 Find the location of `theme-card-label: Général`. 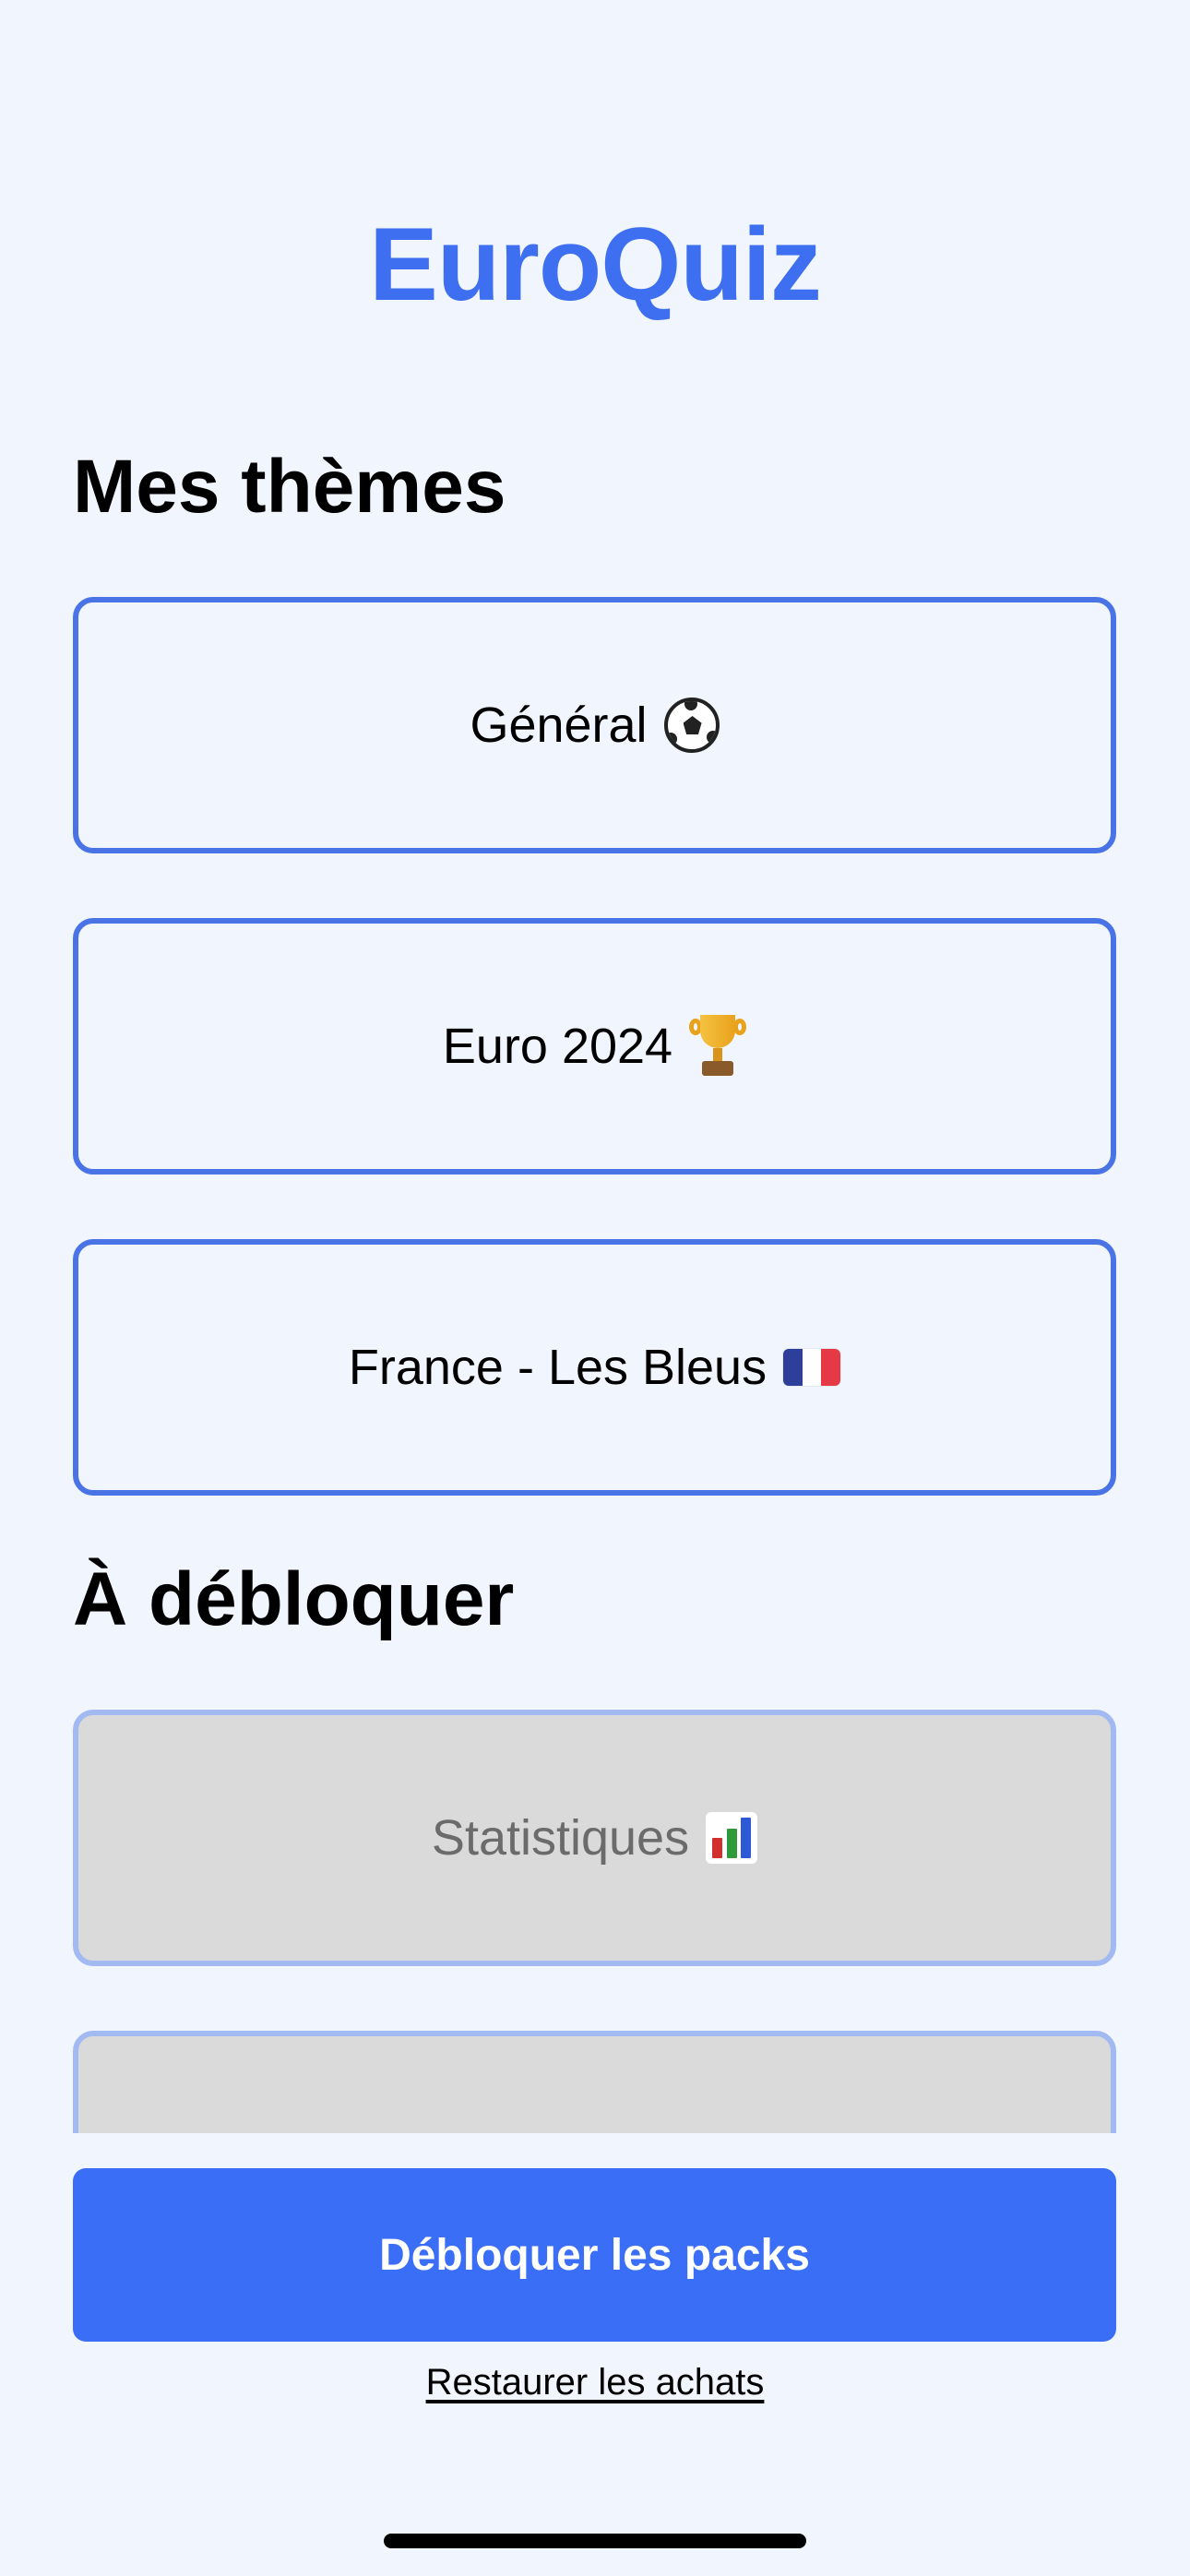

theme-card-label: Général is located at coordinates (559, 725).